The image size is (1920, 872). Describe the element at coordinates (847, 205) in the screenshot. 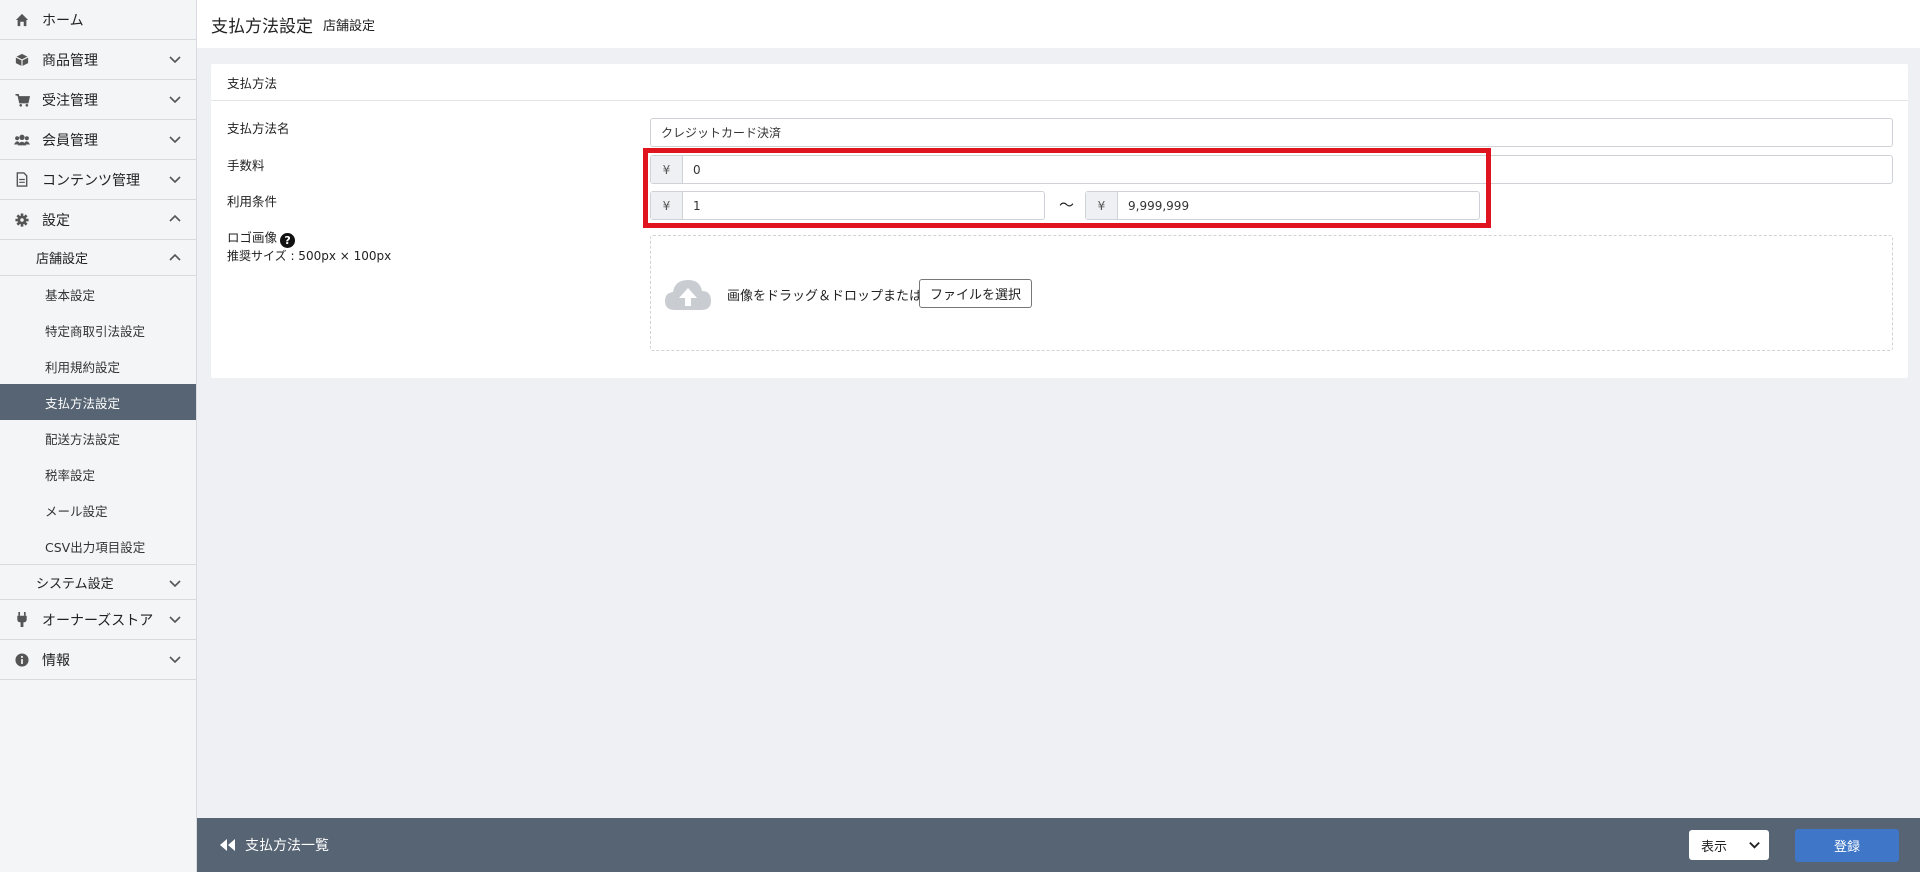

I see `min-amount-input: ¥ 1` at that location.